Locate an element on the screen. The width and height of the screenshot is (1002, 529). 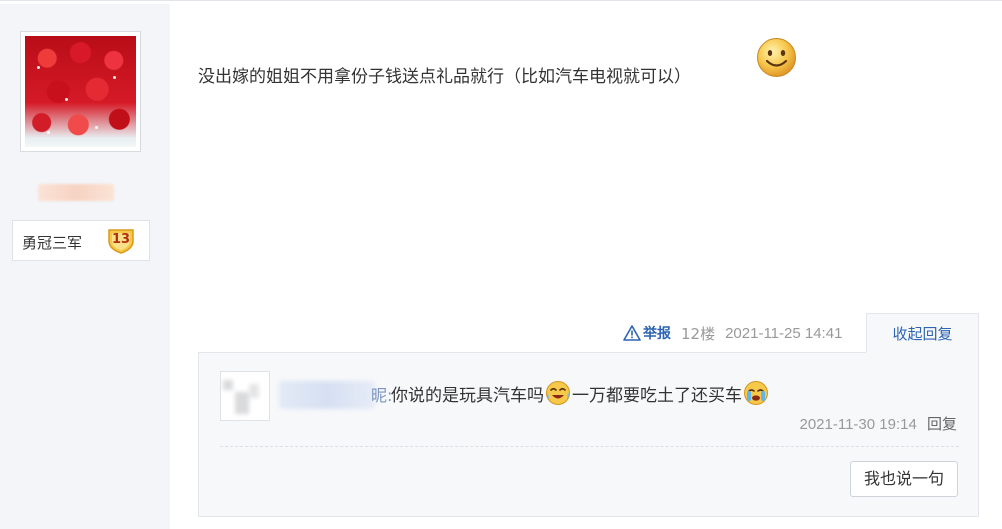
crying-emoji-icon is located at coordinates (756, 393).